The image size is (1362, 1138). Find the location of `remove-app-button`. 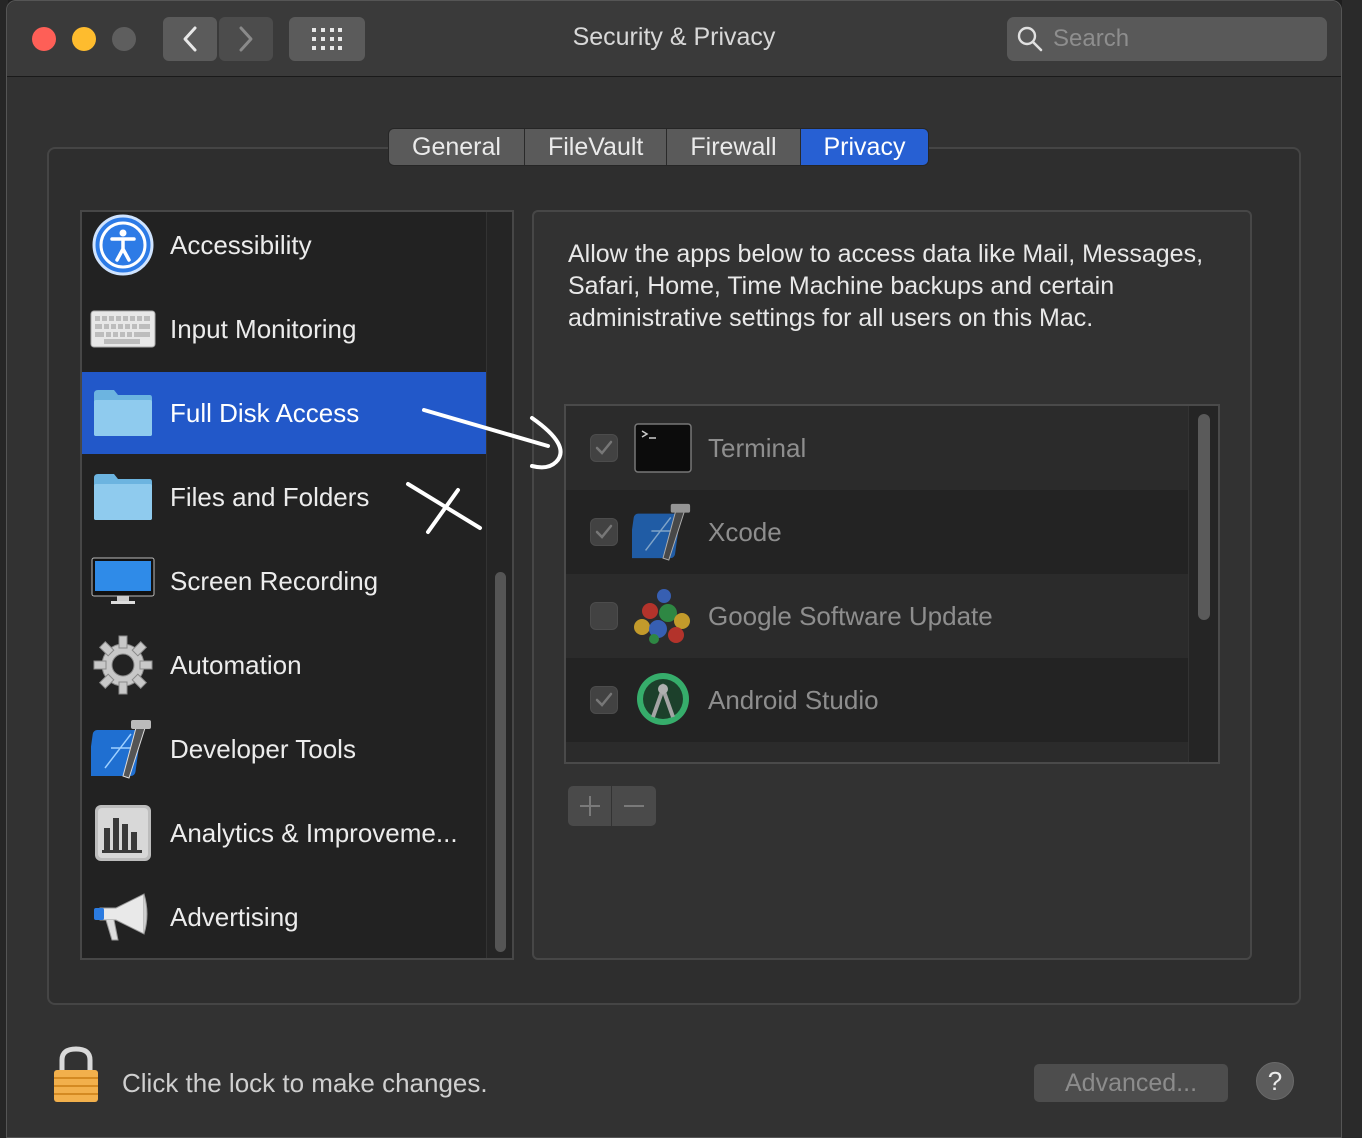

remove-app-button is located at coordinates (634, 806).